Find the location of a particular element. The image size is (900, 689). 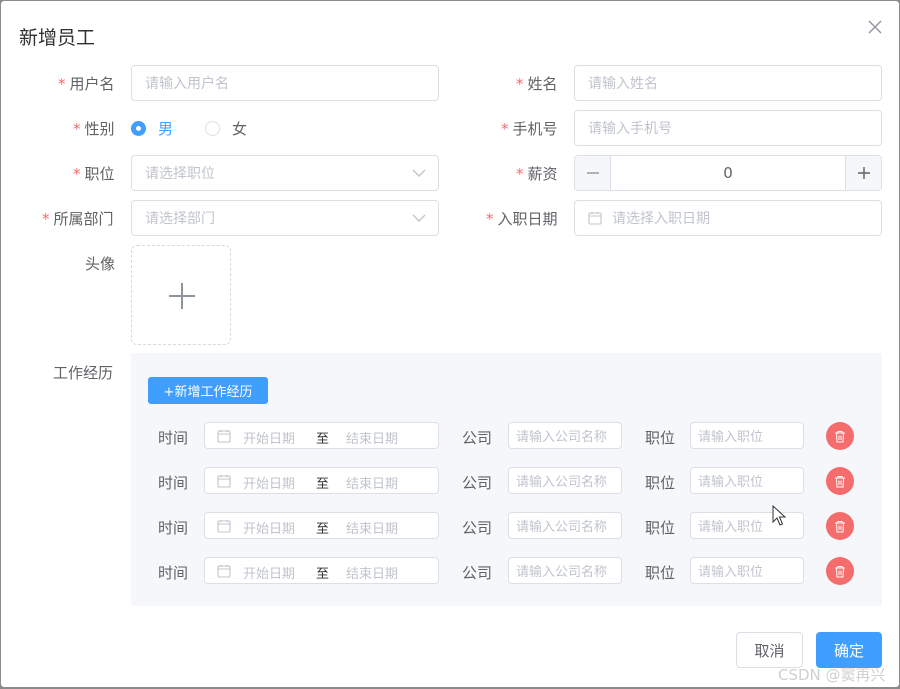

name-label: * 姓名 is located at coordinates (537, 84).